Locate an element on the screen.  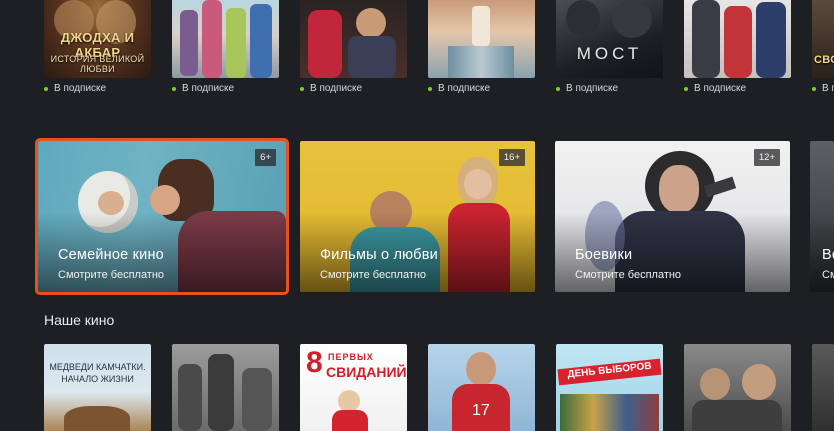
genre-card-partial: Во См is located at coordinates (822, 216).